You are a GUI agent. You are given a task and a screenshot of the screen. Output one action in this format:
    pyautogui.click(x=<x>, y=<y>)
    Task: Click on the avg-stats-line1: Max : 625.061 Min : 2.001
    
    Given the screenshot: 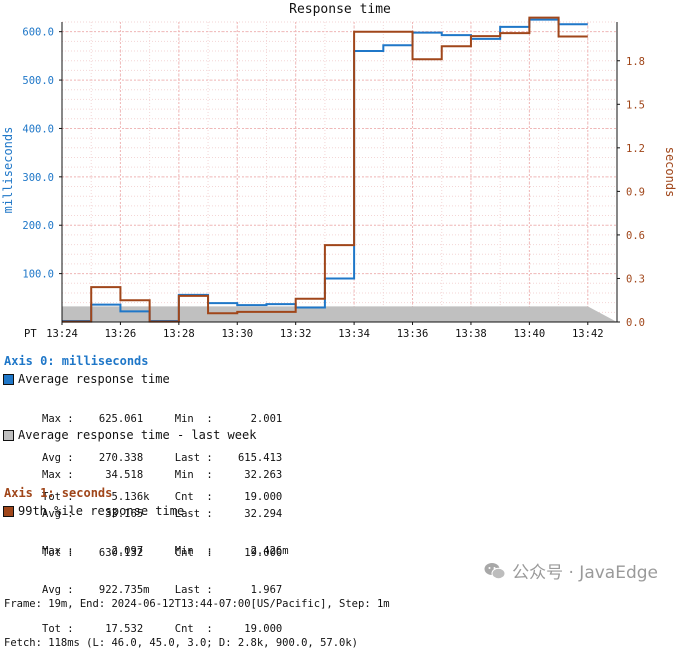 What is the action you would take?
    pyautogui.click(x=162, y=419)
    